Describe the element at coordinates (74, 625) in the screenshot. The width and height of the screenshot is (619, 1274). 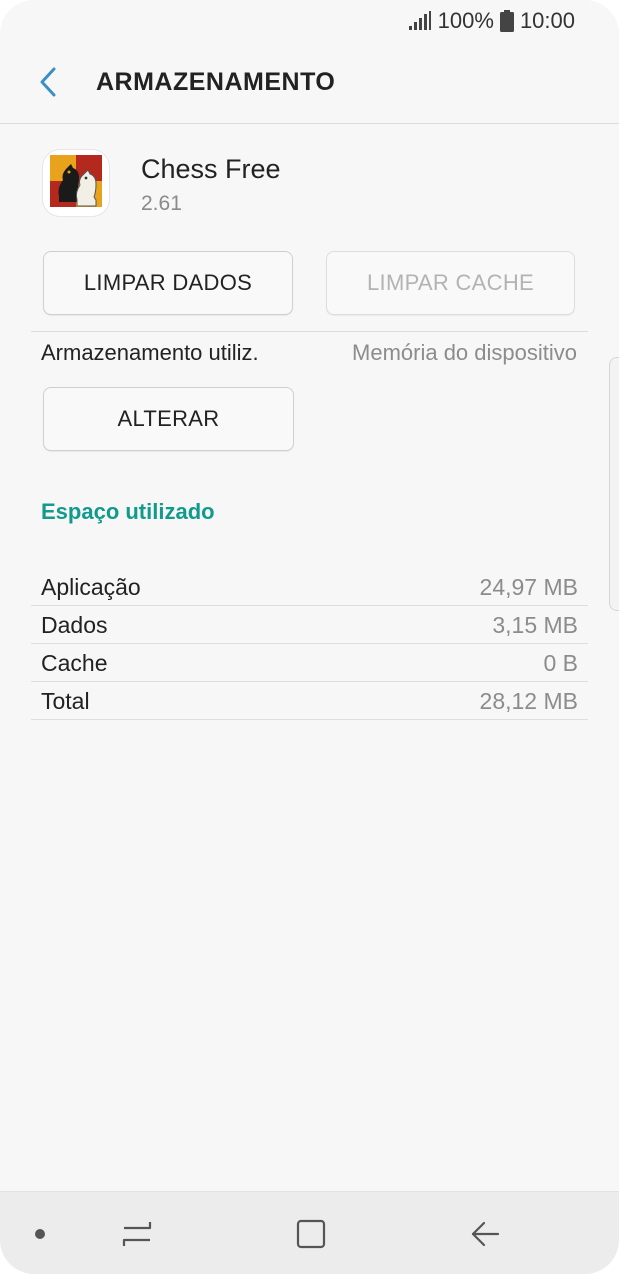
I see `usage-row-label: Dados` at that location.